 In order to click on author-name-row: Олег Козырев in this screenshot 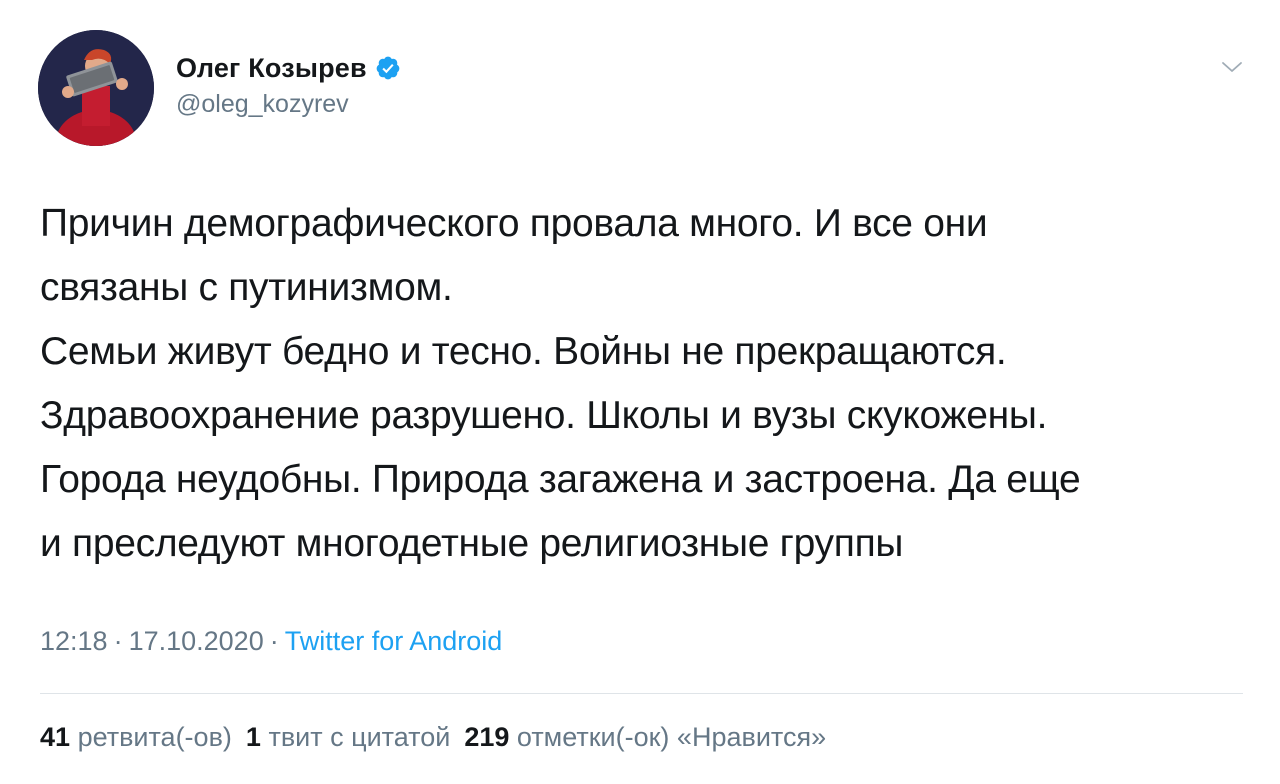, I will do `click(288, 68)`.